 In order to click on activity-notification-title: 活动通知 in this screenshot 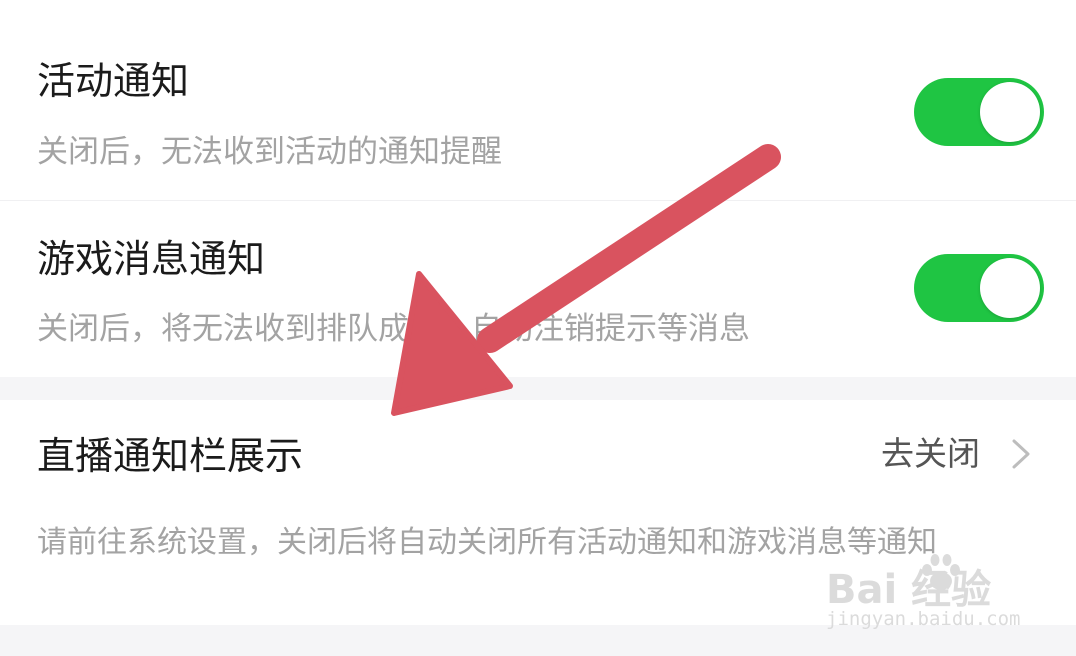, I will do `click(113, 81)`.